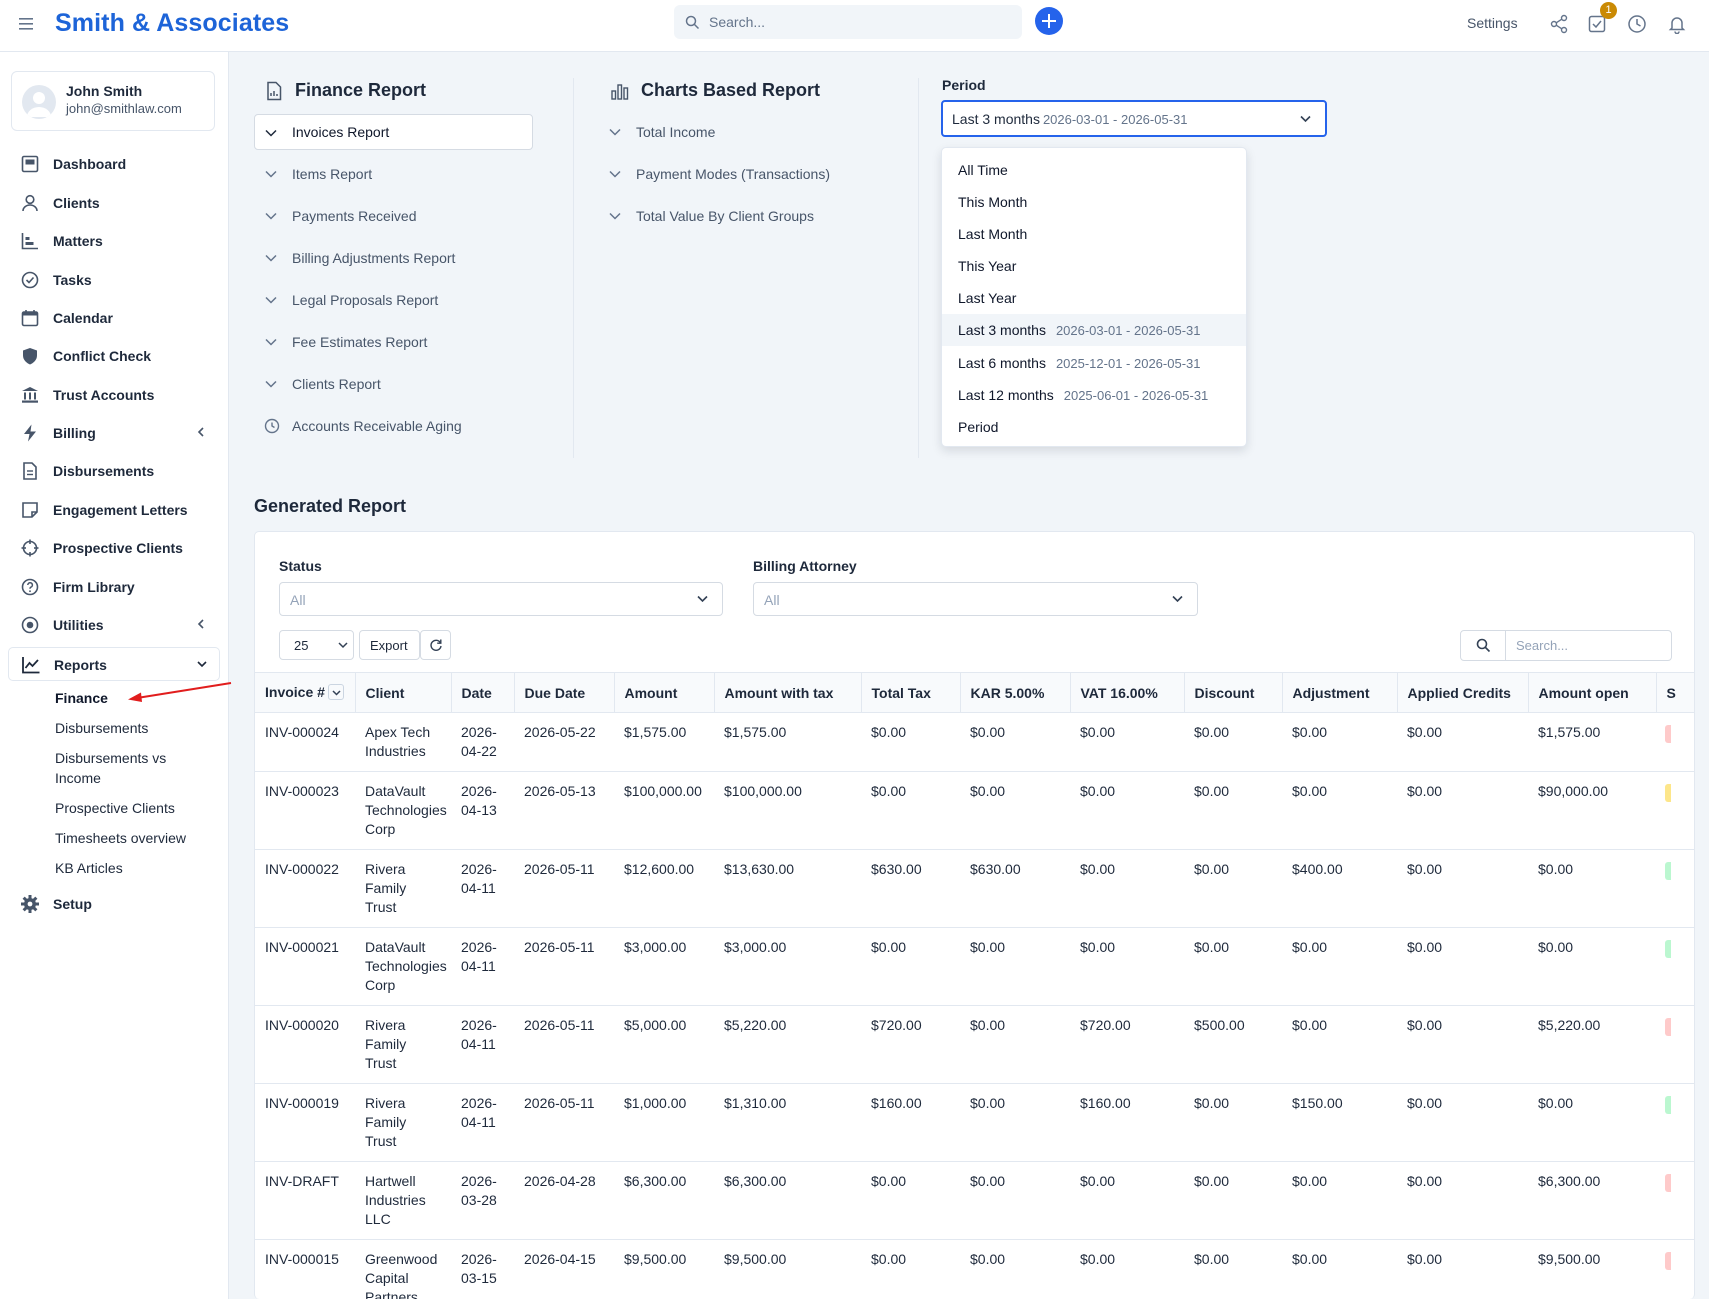  I want to click on sidebar-item-prospective-clients: Prospective Clients, so click(114, 548).